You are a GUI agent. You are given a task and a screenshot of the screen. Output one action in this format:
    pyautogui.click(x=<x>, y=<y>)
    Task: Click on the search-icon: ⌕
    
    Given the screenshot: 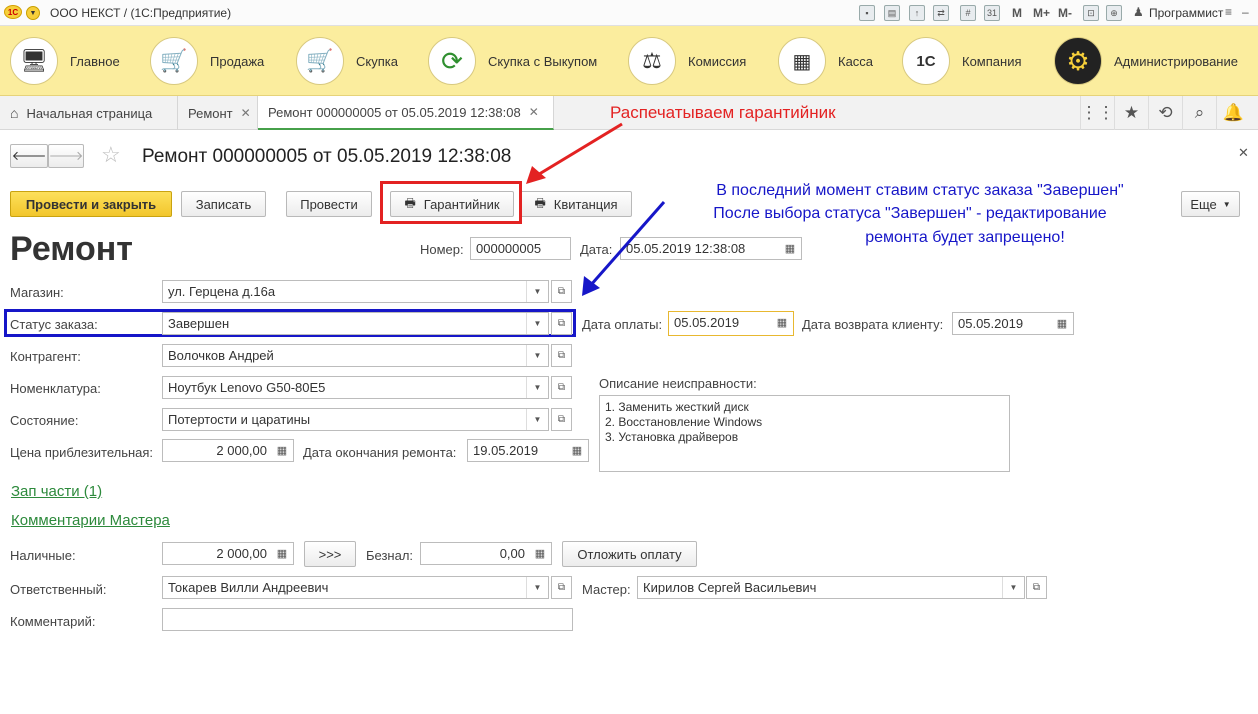 What is the action you would take?
    pyautogui.click(x=1199, y=113)
    